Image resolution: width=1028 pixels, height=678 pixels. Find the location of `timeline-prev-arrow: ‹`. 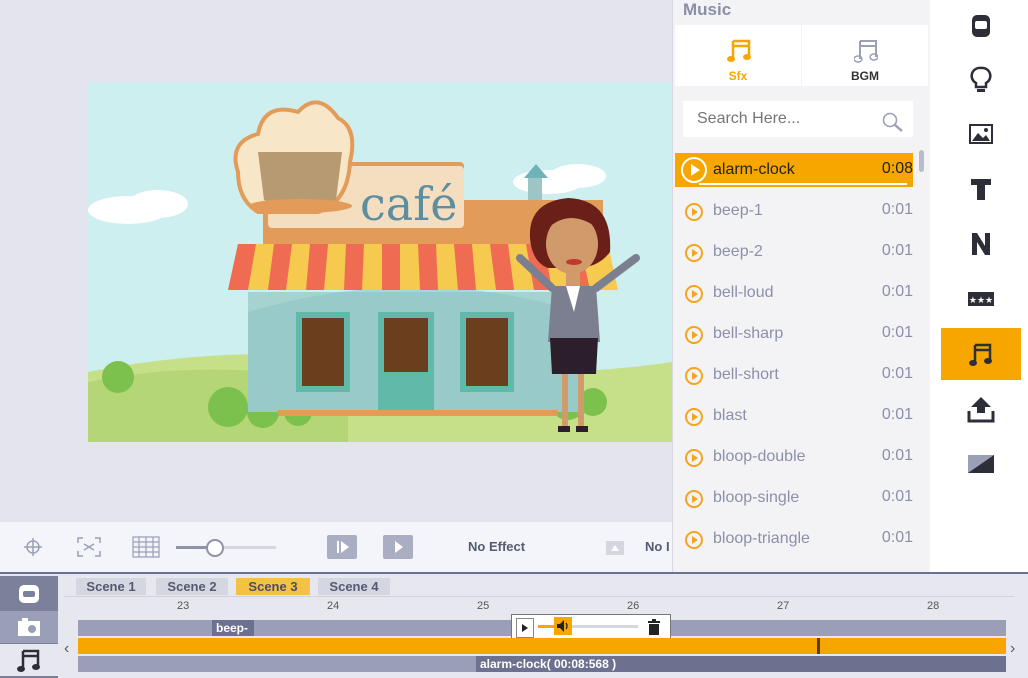

timeline-prev-arrow: ‹ is located at coordinates (66, 649).